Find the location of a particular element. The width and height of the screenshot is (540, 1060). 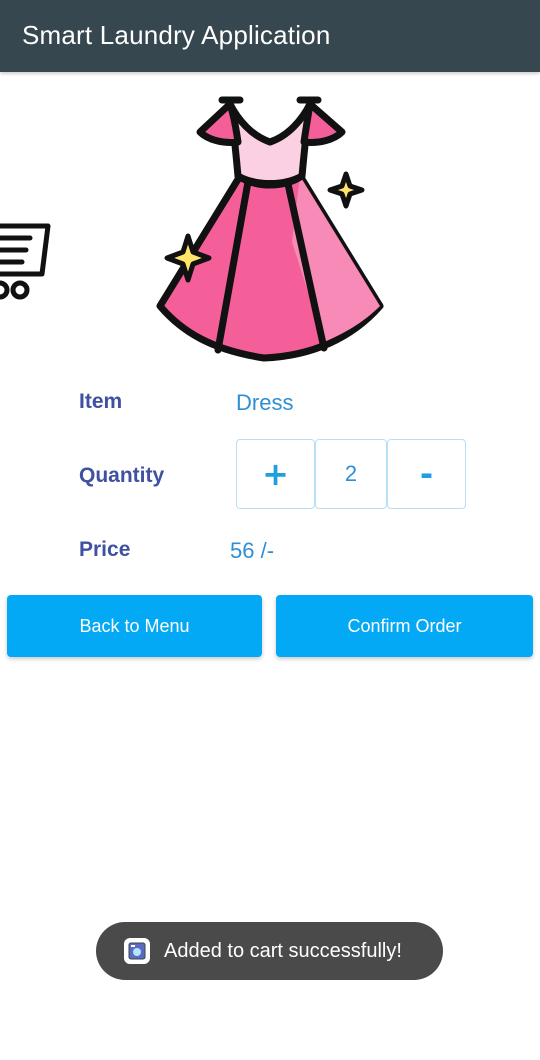

app-bar: Smart Laundry Application is located at coordinates (270, 36).